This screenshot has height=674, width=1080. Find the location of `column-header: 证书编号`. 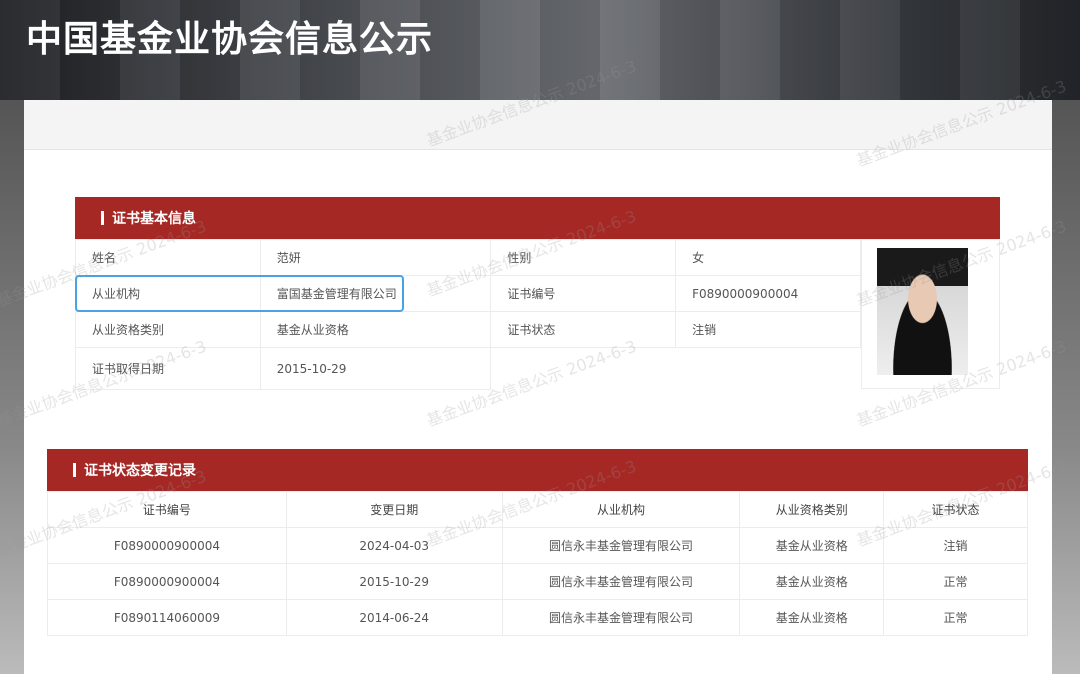

column-header: 证书编号 is located at coordinates (167, 509).